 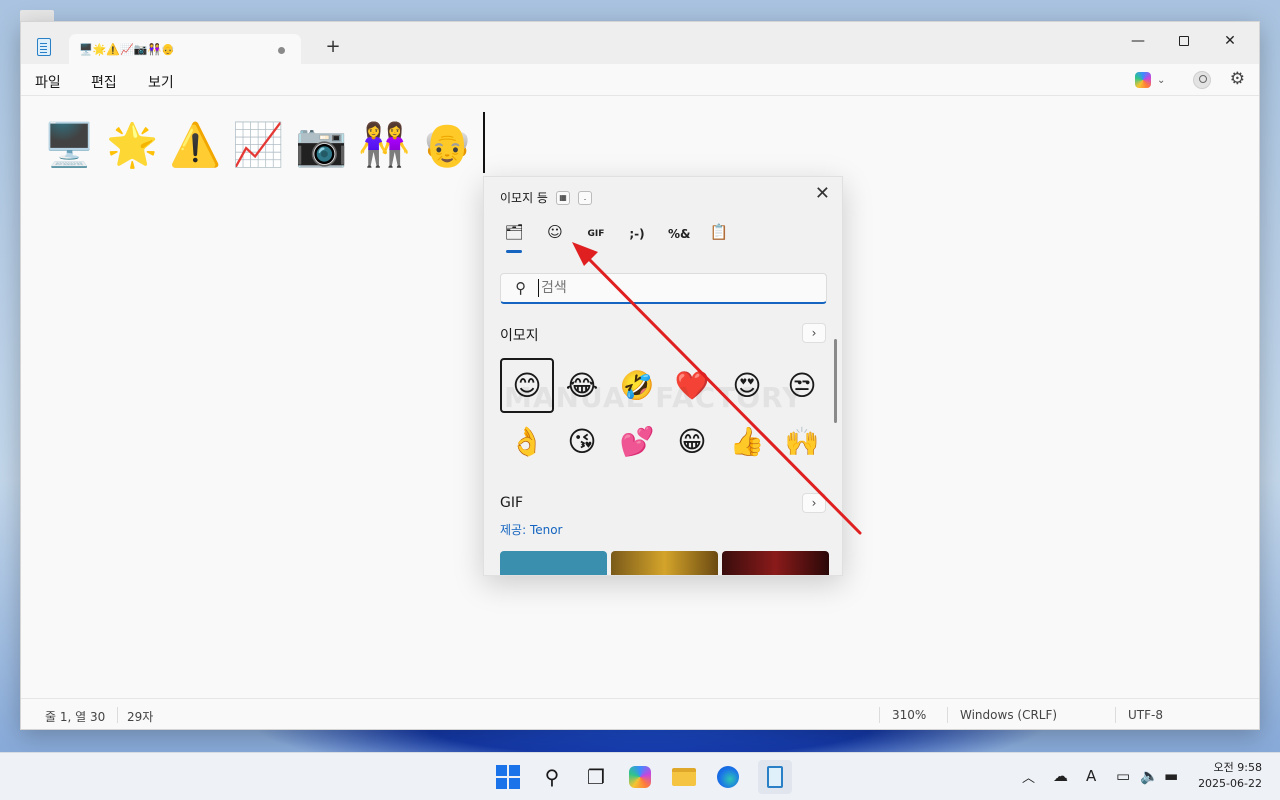 What do you see at coordinates (552, 777) in the screenshot?
I see `search-taskbar-icon: ⚲` at bounding box center [552, 777].